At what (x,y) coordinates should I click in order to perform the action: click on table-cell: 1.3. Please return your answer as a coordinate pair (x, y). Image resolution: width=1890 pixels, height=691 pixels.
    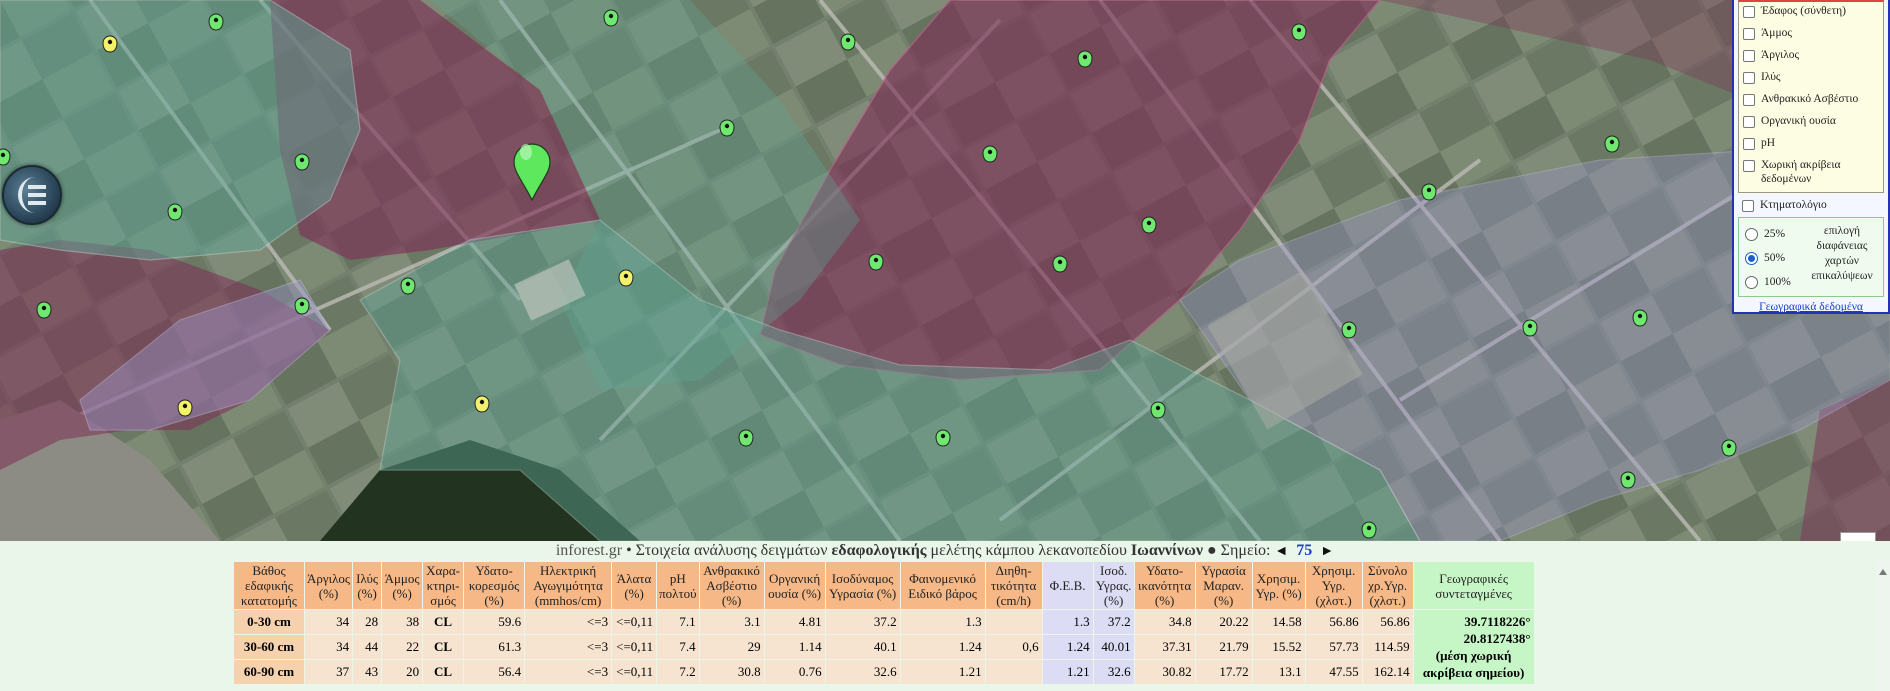
    Looking at the image, I should click on (942, 622).